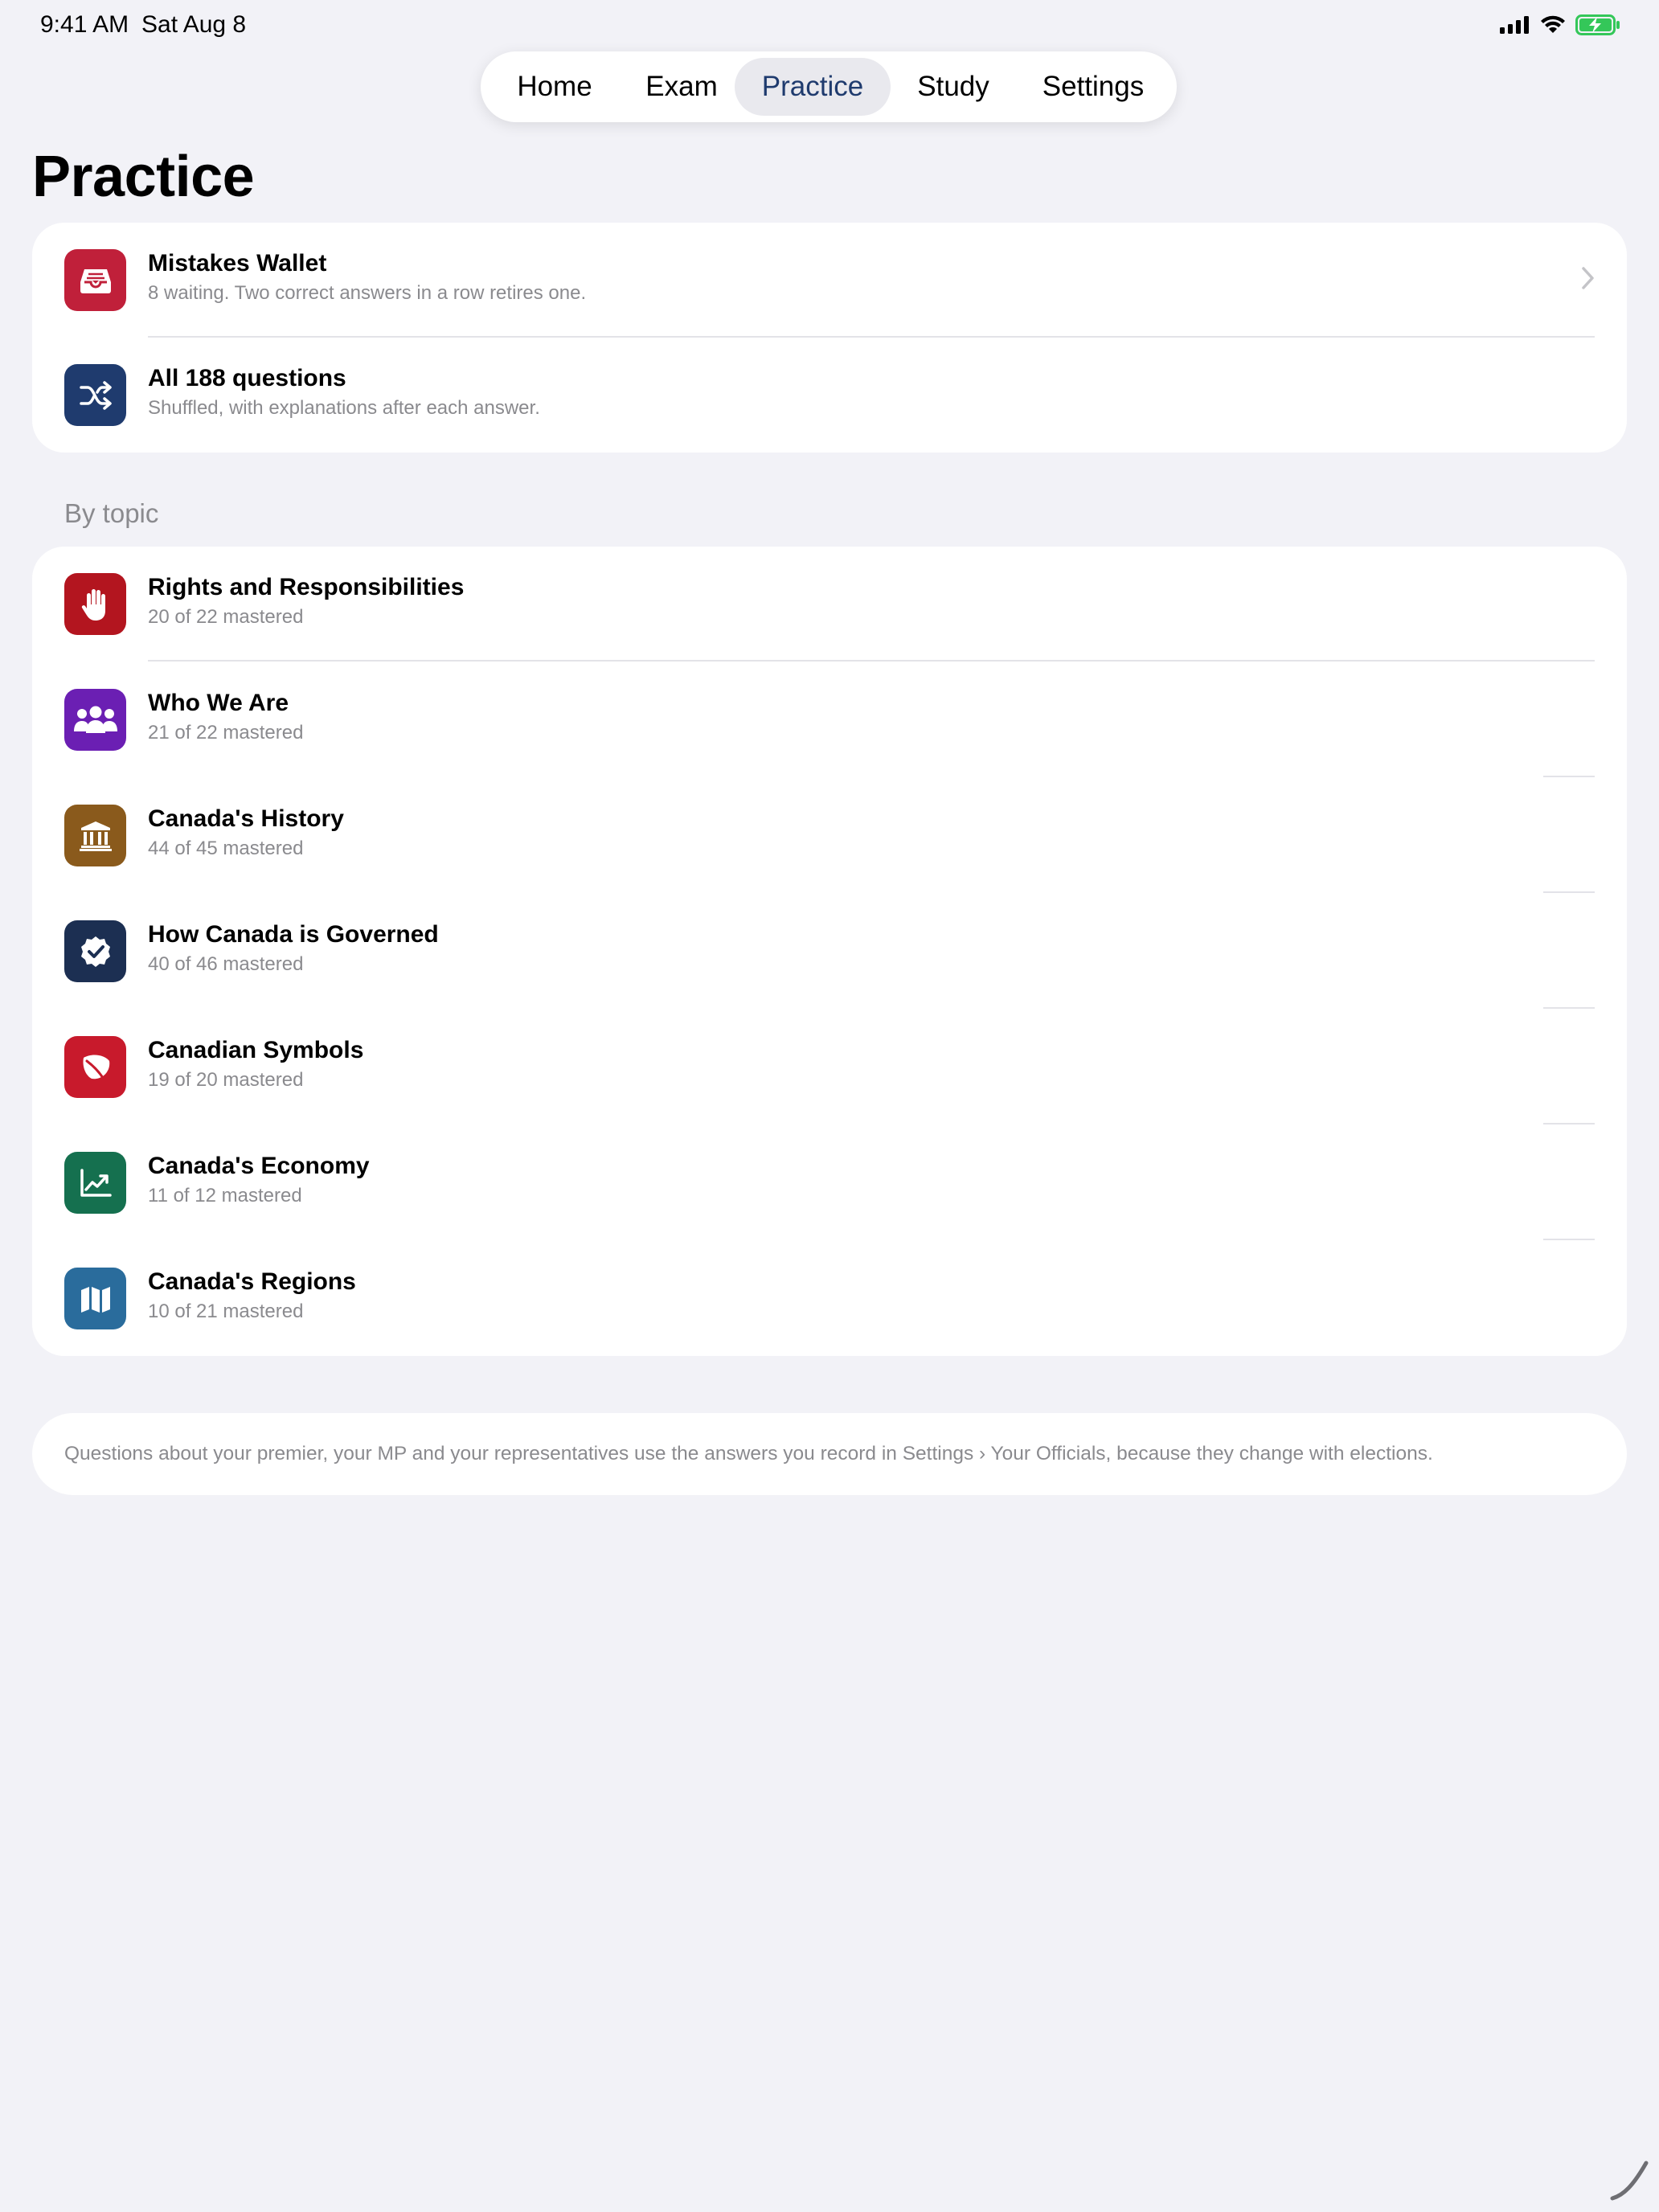 This screenshot has width=1659, height=2212. What do you see at coordinates (226, 617) in the screenshot?
I see `row-subtitle: 20 of 22 mastered` at bounding box center [226, 617].